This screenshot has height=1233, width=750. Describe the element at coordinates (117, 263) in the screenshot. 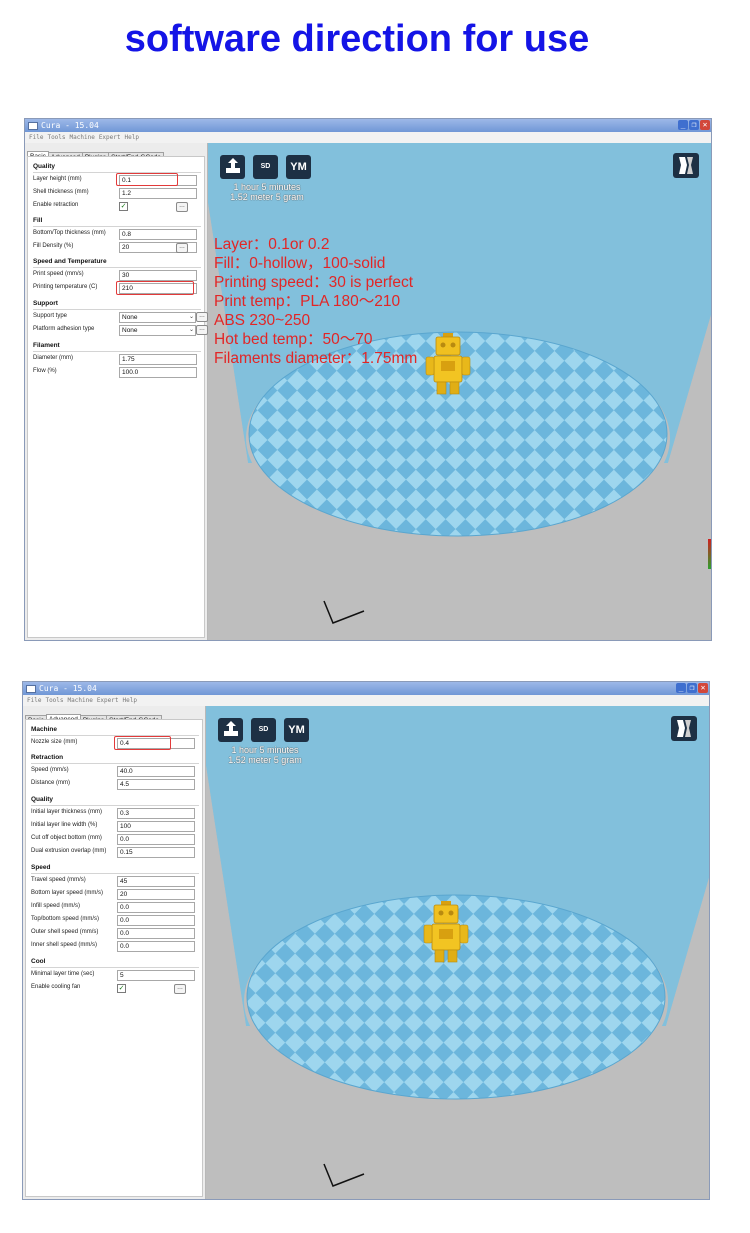

I see `section-speed-temperature: Speed and Temperature` at that location.